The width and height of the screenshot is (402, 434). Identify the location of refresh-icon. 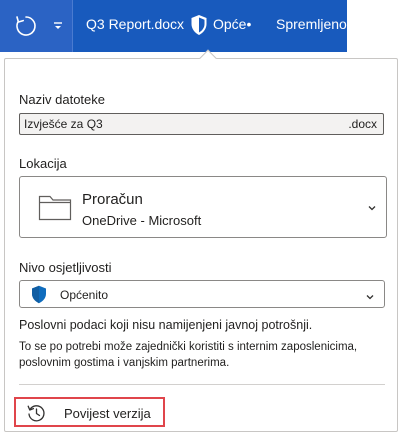
(26, 26).